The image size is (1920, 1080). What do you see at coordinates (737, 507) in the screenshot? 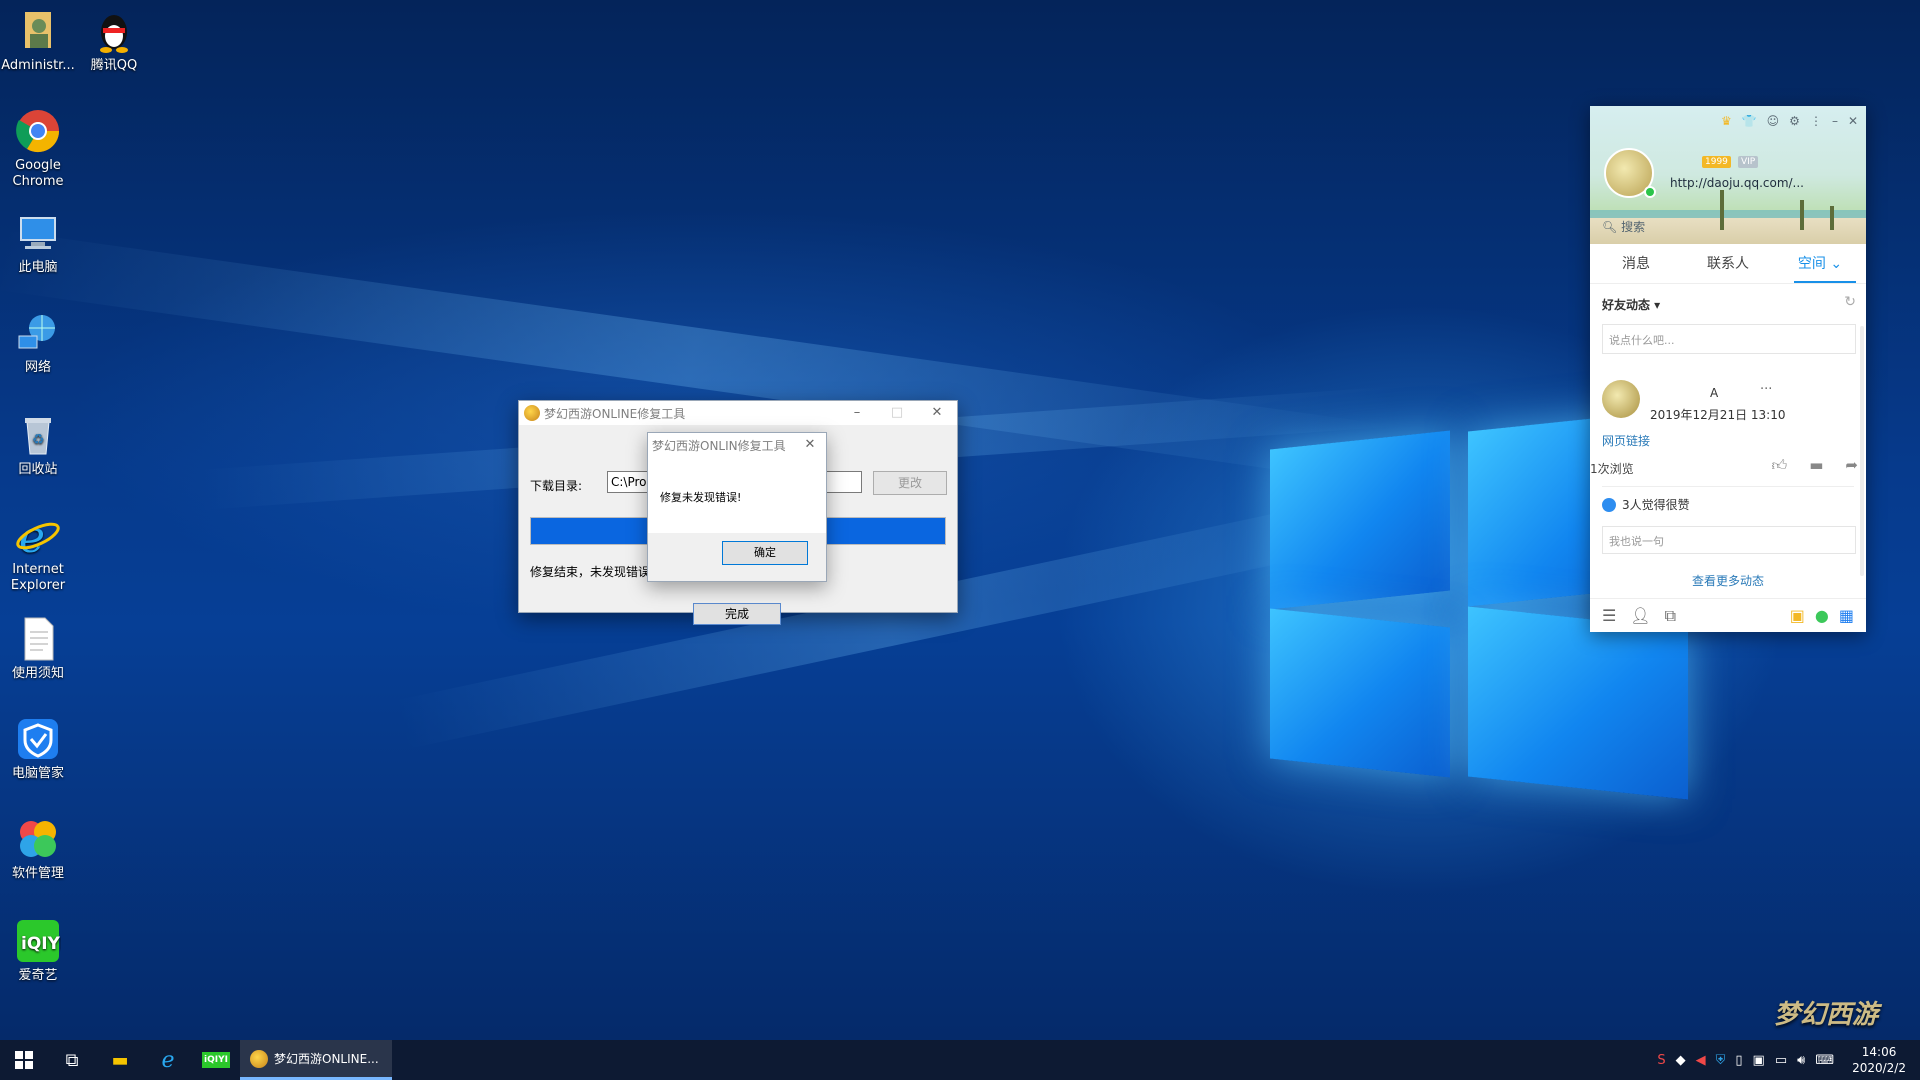
I see `message-box-dialog: 梦幻西游ONLIN修复工具 ✕ 修复未发现错误! 确定` at bounding box center [737, 507].